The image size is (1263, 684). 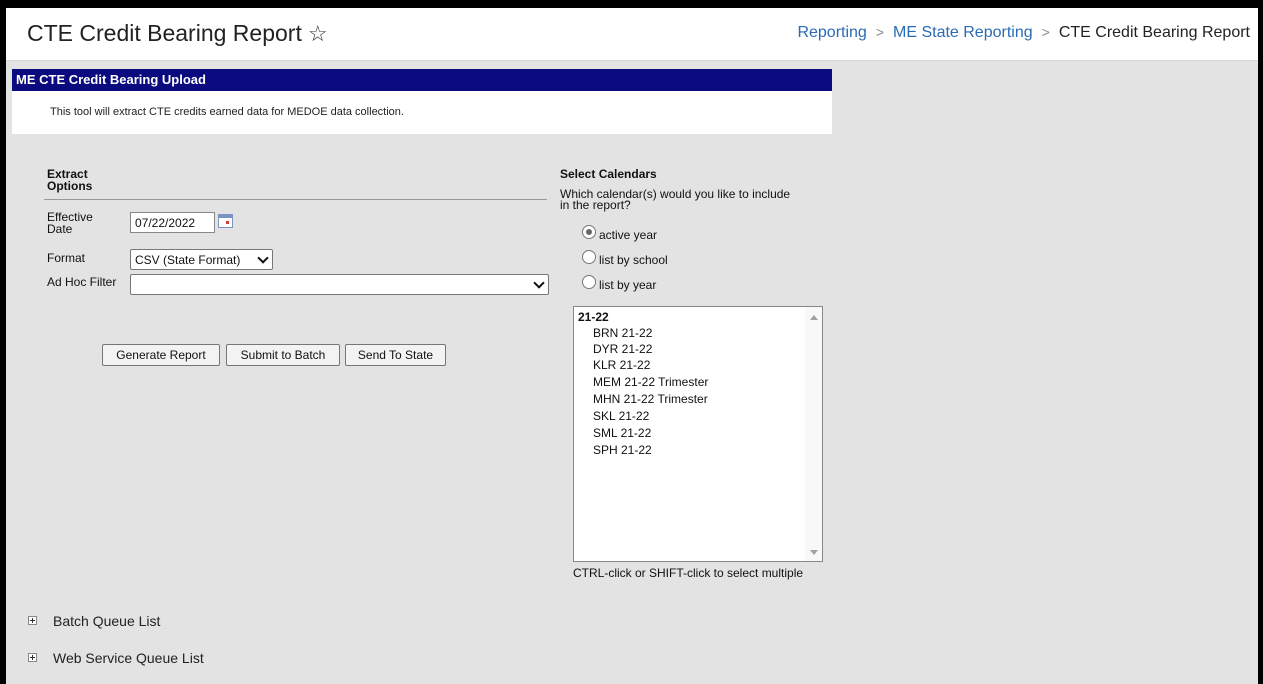 I want to click on select-calendars-title: Select Calendars, so click(x=608, y=174).